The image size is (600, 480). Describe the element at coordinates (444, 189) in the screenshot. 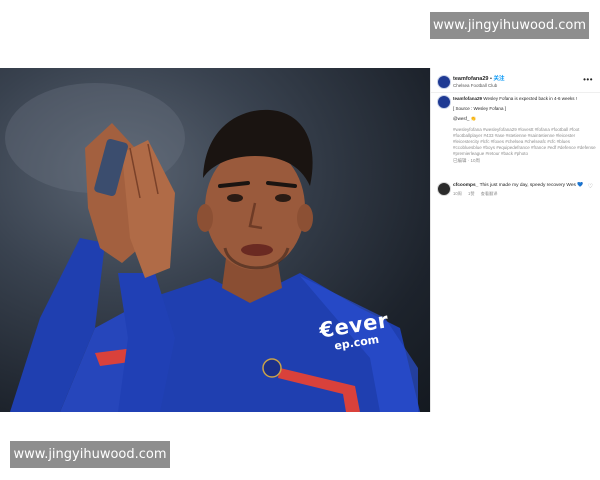

I see `commenter-avatar` at that location.